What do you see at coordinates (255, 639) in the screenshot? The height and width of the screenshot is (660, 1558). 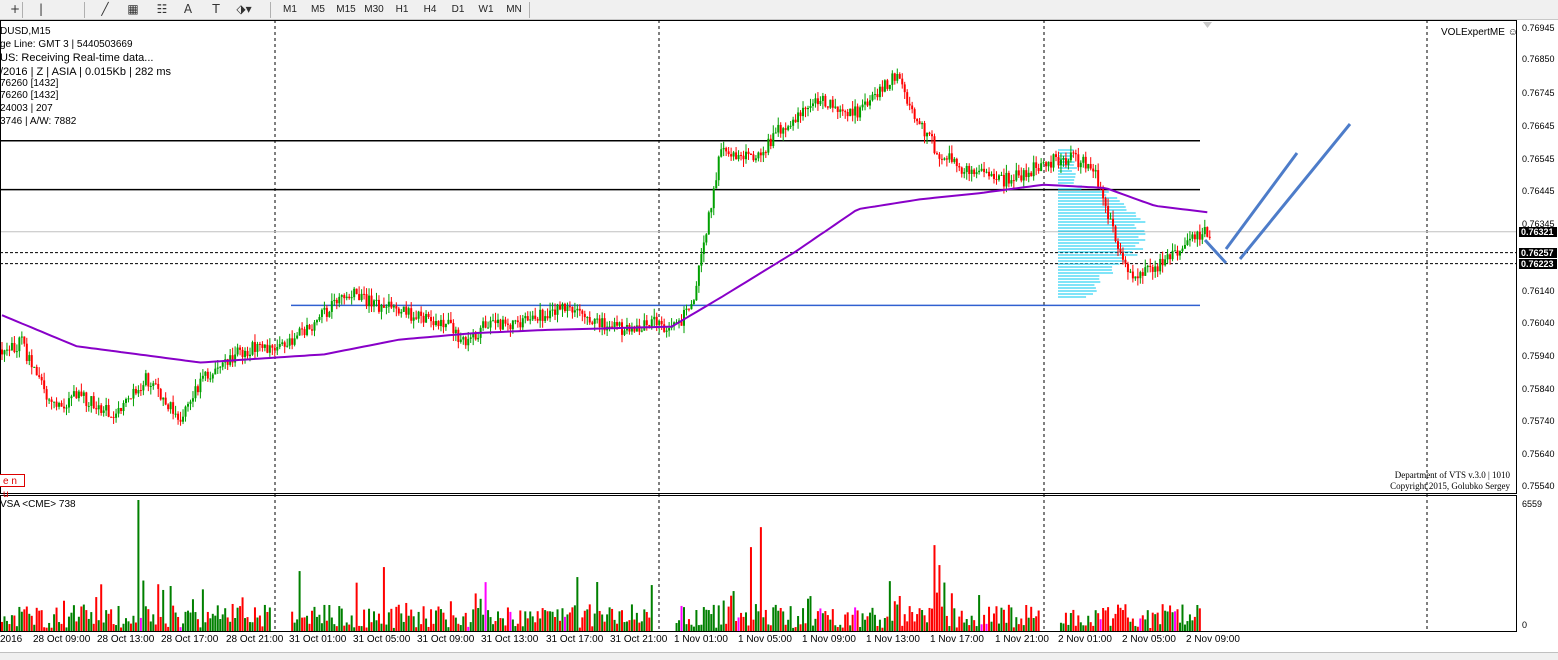 I see `time-label: 28 Oct 21:00` at bounding box center [255, 639].